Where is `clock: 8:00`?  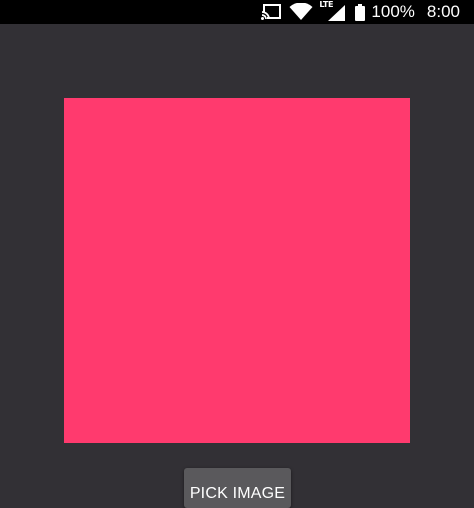 clock: 8:00 is located at coordinates (443, 11).